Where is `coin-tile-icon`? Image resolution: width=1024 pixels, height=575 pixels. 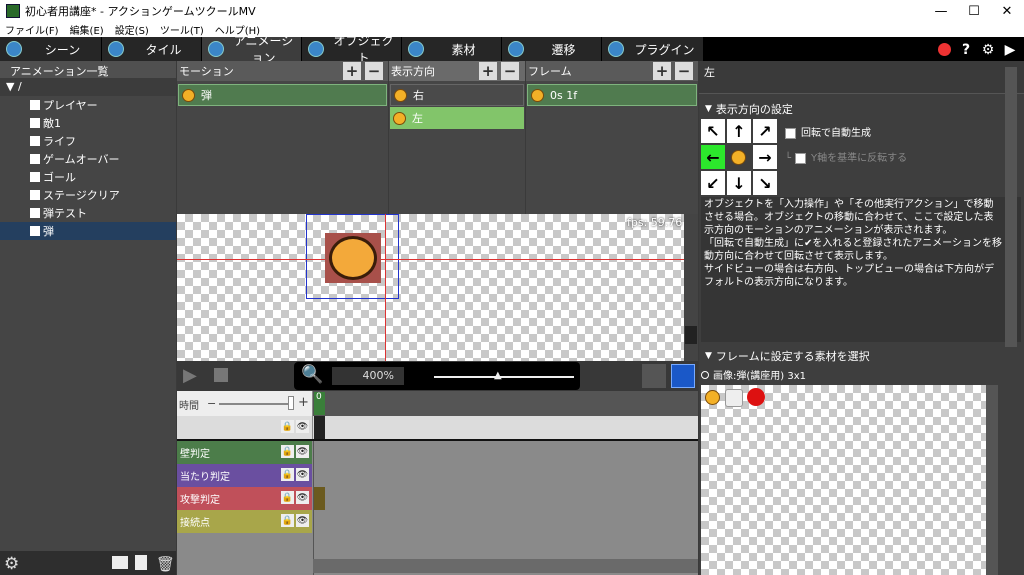
coin-tile-icon is located at coordinates (712, 397).